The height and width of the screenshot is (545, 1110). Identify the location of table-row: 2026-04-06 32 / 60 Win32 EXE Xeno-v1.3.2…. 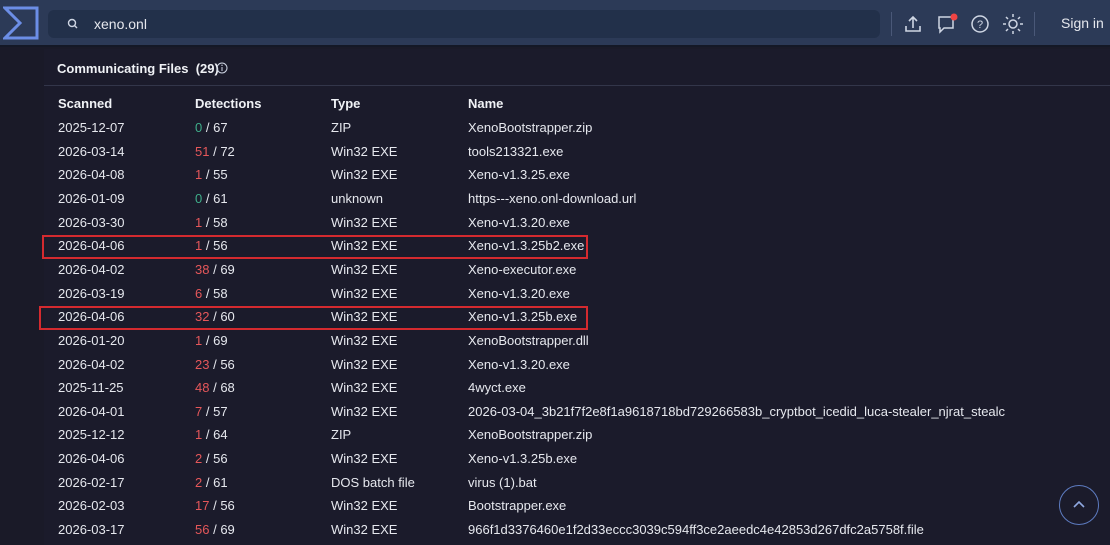
(555, 317).